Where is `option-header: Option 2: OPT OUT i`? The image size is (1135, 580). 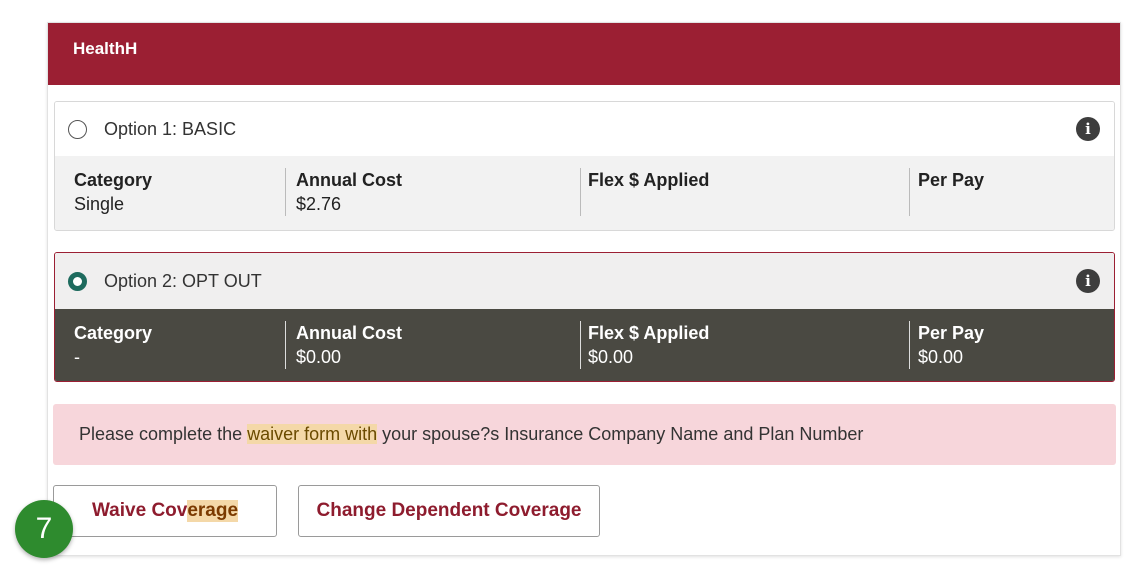
option-header: Option 2: OPT OUT i is located at coordinates (584, 281).